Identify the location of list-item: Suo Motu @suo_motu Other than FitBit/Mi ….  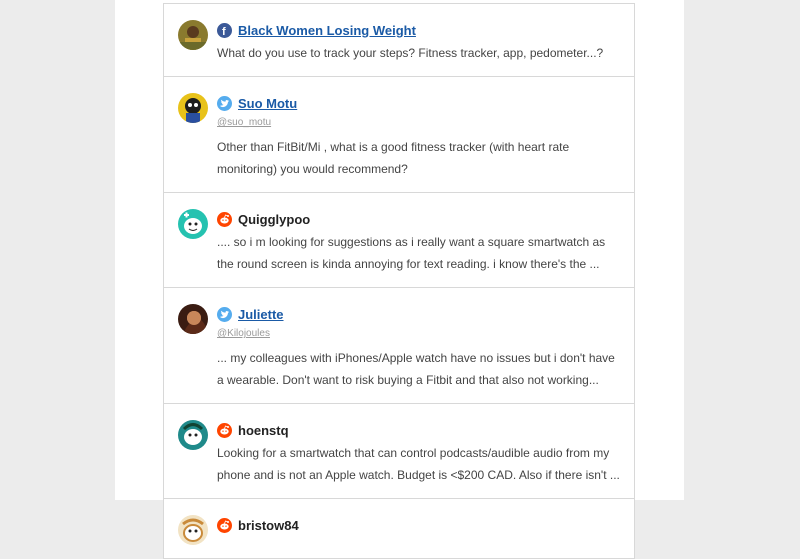
(399, 135).